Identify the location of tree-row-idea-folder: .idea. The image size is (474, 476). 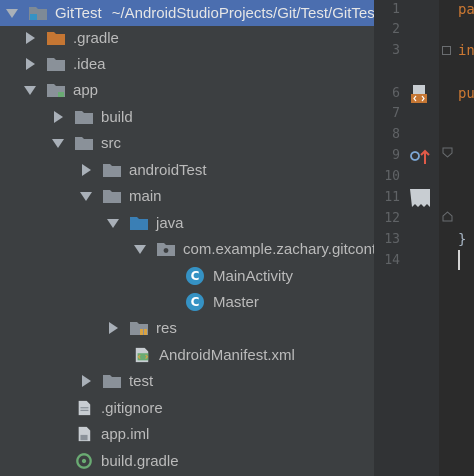
(187, 64).